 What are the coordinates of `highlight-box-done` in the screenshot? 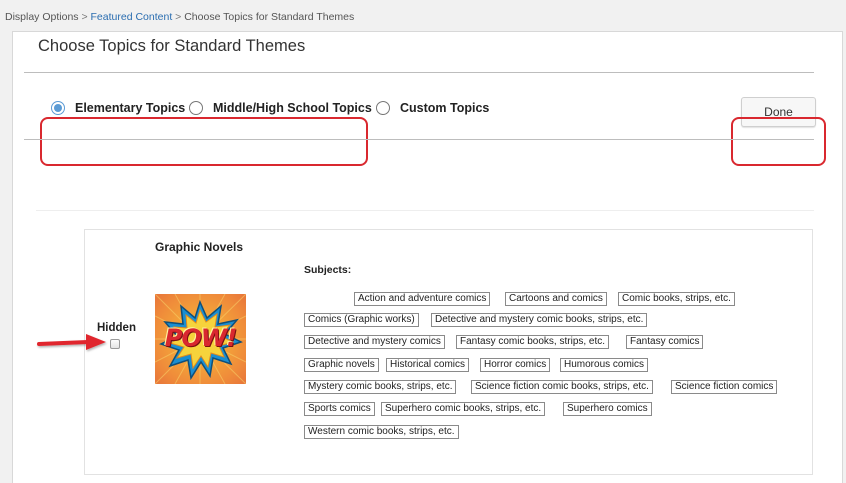 It's located at (778, 141).